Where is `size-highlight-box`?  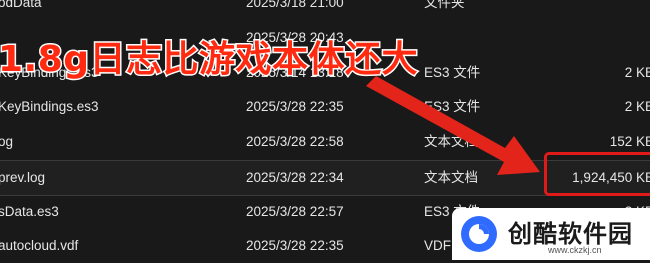
size-highlight-box is located at coordinates (597, 174).